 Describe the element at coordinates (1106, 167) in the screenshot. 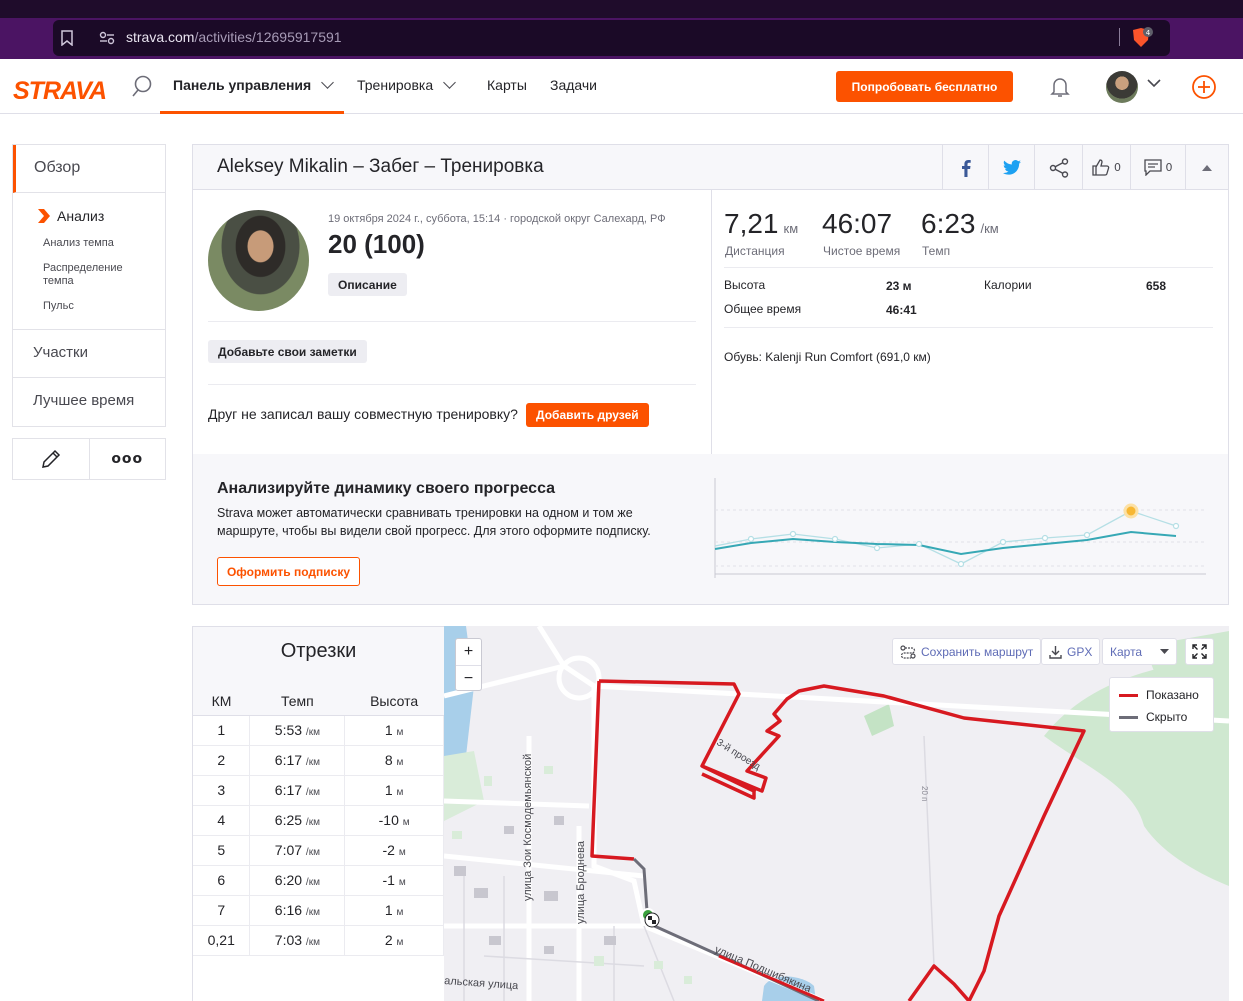

I see `kudos-button: 0` at that location.